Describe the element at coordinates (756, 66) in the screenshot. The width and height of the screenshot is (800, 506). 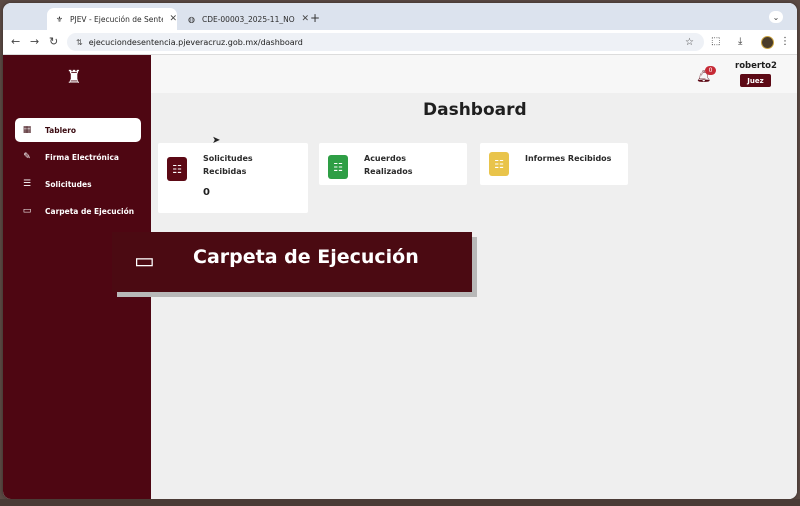
I see `username: roberto2` at that location.